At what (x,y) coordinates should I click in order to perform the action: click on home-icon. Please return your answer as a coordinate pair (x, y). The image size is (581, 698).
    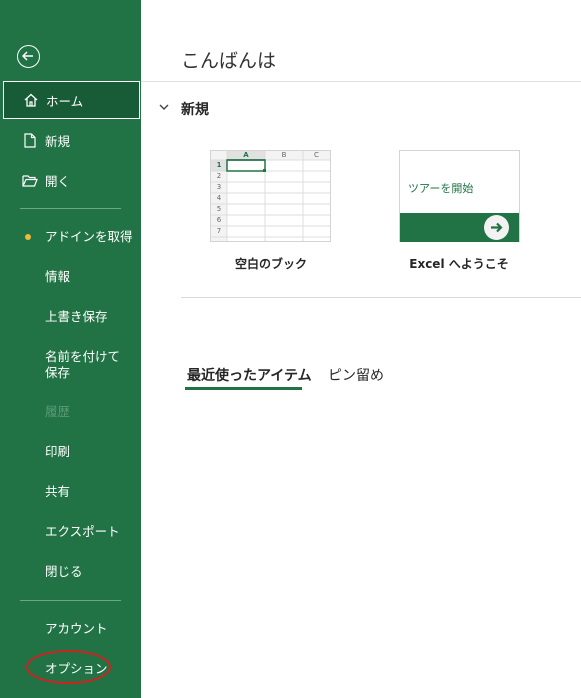
    Looking at the image, I should click on (31, 100).